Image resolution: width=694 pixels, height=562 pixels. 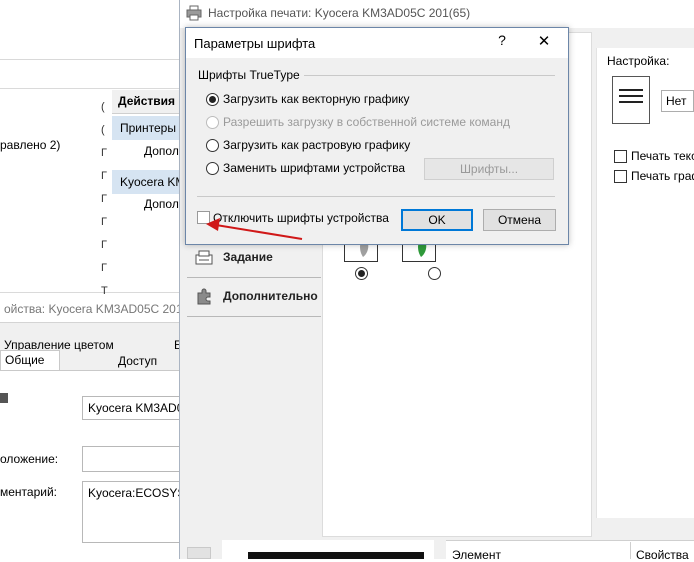 What do you see at coordinates (662, 176) in the screenshot?
I see `print-graphics-label: Печать граф` at bounding box center [662, 176].